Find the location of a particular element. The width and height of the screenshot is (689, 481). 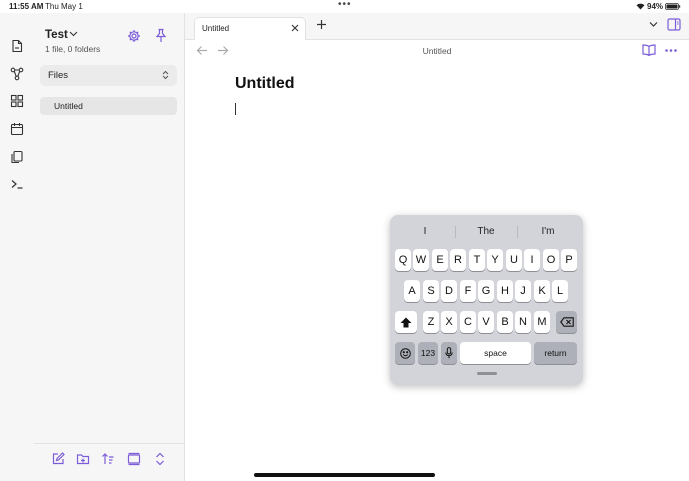

daily-note-icon is located at coordinates (17, 129).